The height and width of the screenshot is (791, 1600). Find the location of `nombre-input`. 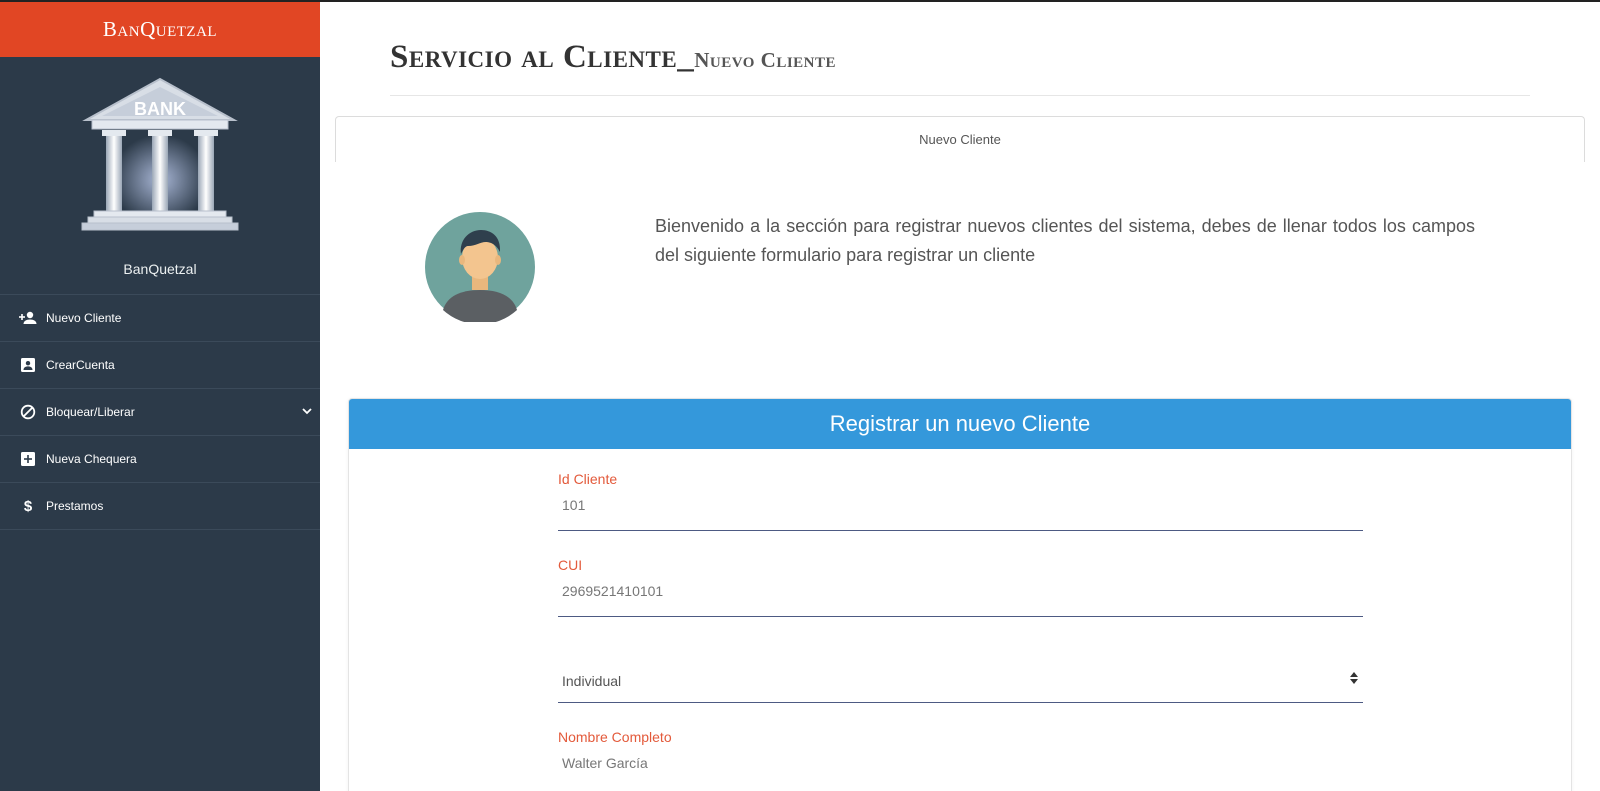

nombre-input is located at coordinates (960, 763).